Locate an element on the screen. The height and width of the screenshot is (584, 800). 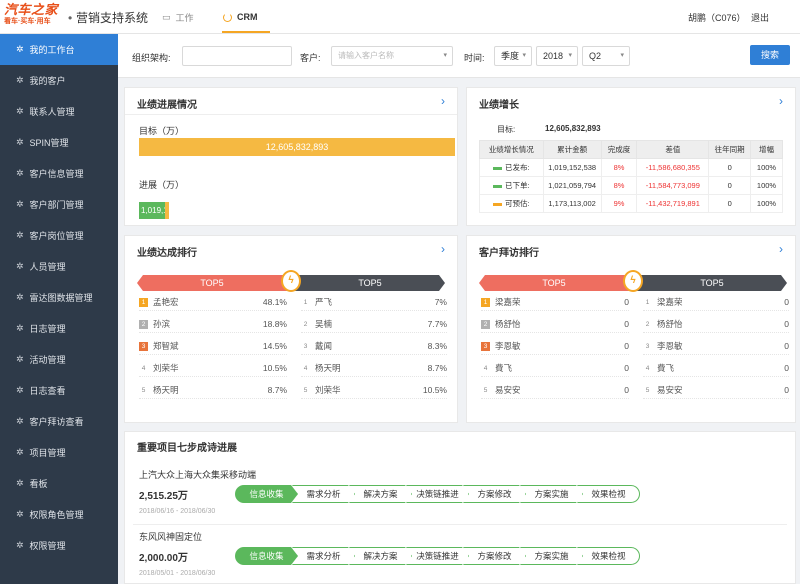
monitor-icon: ▭ is located at coordinates (166, 16).